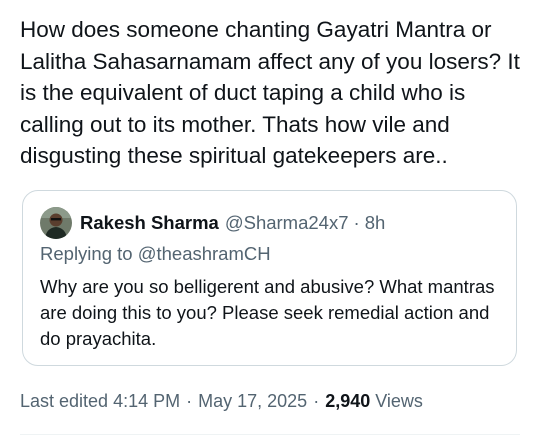 This screenshot has width=540, height=440. What do you see at coordinates (375, 223) in the screenshot?
I see `quoted-tweet-time: 8h` at bounding box center [375, 223].